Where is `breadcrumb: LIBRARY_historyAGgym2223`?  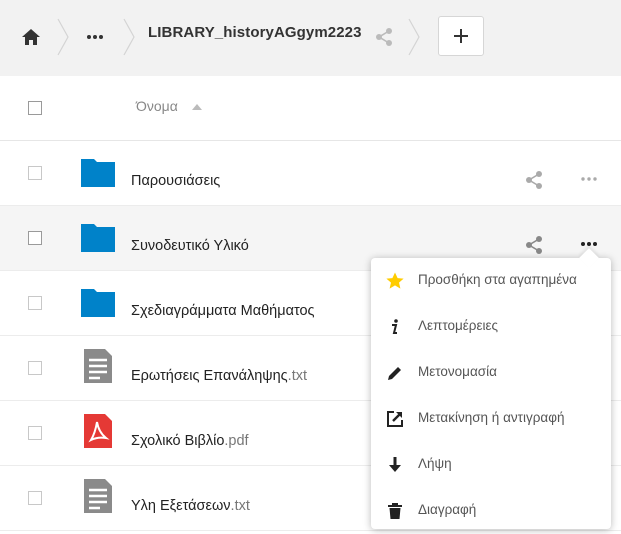
breadcrumb: LIBRARY_historyAGgym2223 is located at coordinates (310, 38).